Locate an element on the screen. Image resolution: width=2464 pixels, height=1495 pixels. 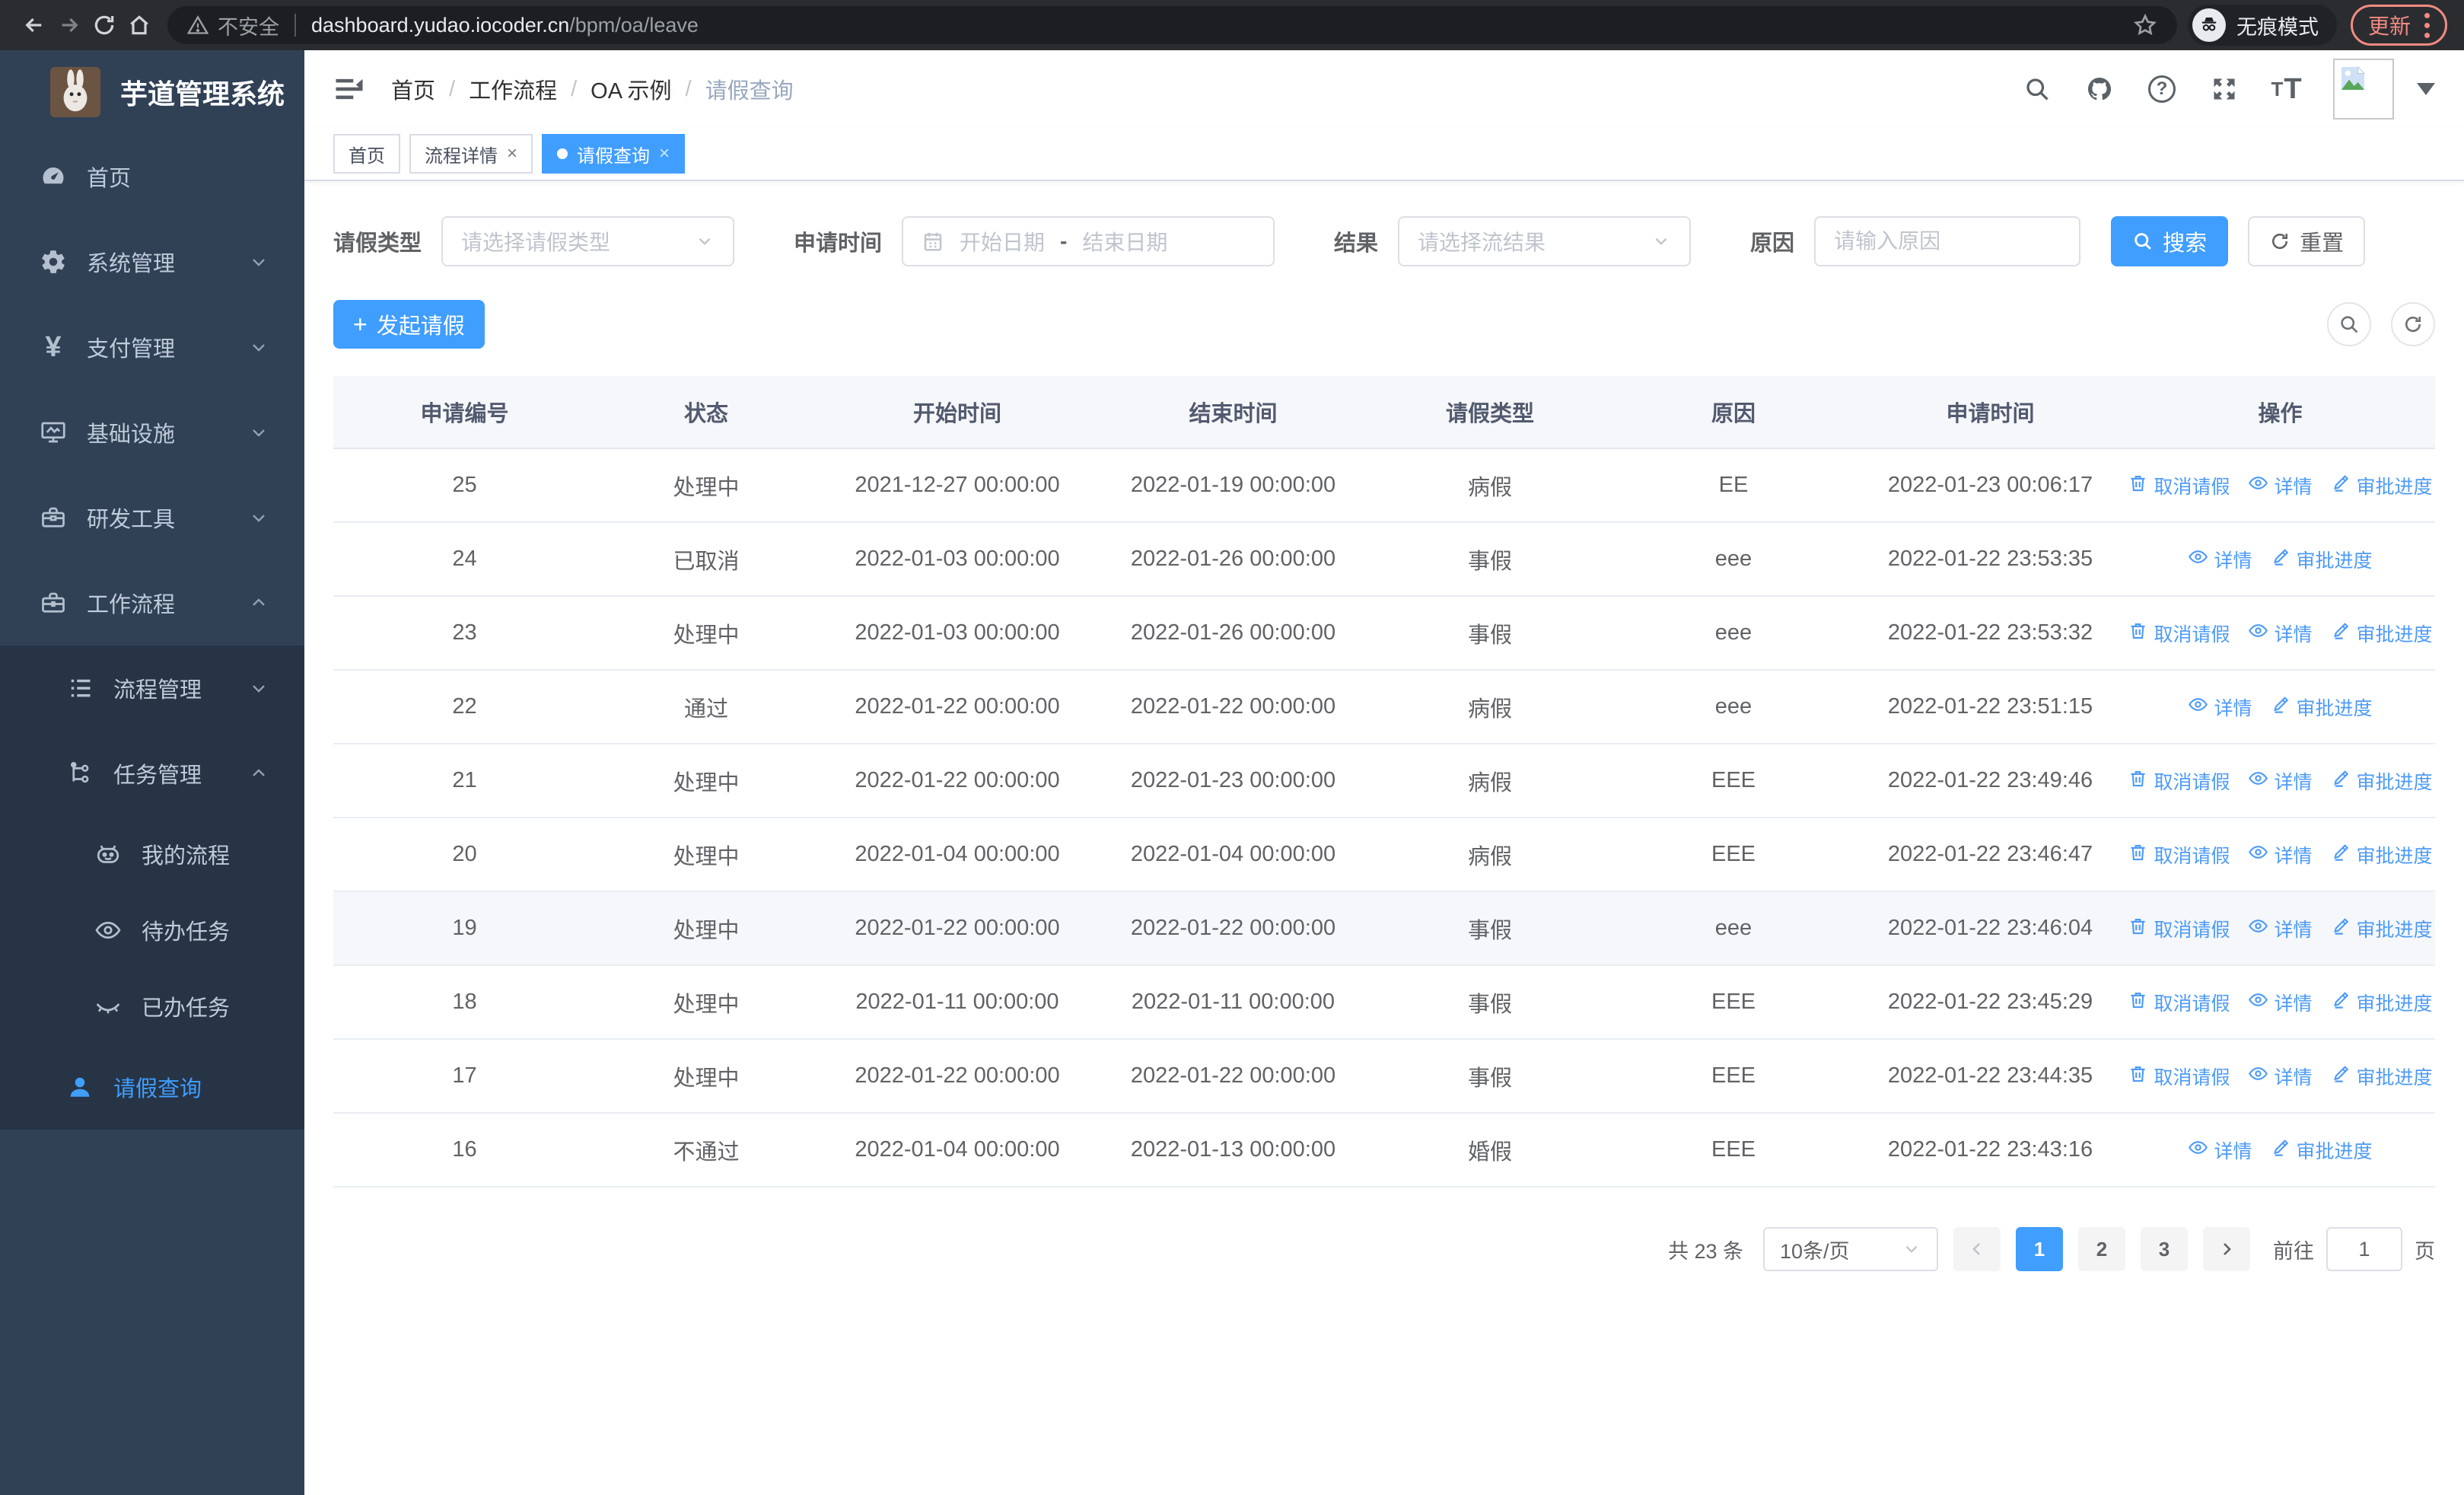
prev-page-button is located at coordinates (1977, 1249).